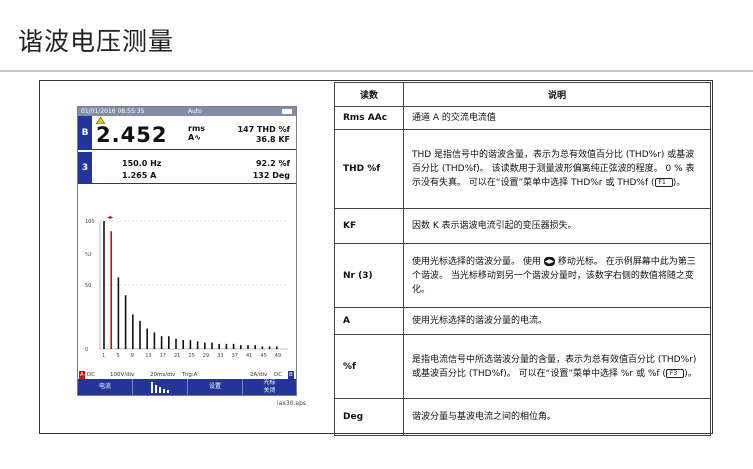 Image resolution: width=753 pixels, height=469 pixels. I want to click on status-bar: 01/01/2016 08:55:35 Auto, so click(187, 111).